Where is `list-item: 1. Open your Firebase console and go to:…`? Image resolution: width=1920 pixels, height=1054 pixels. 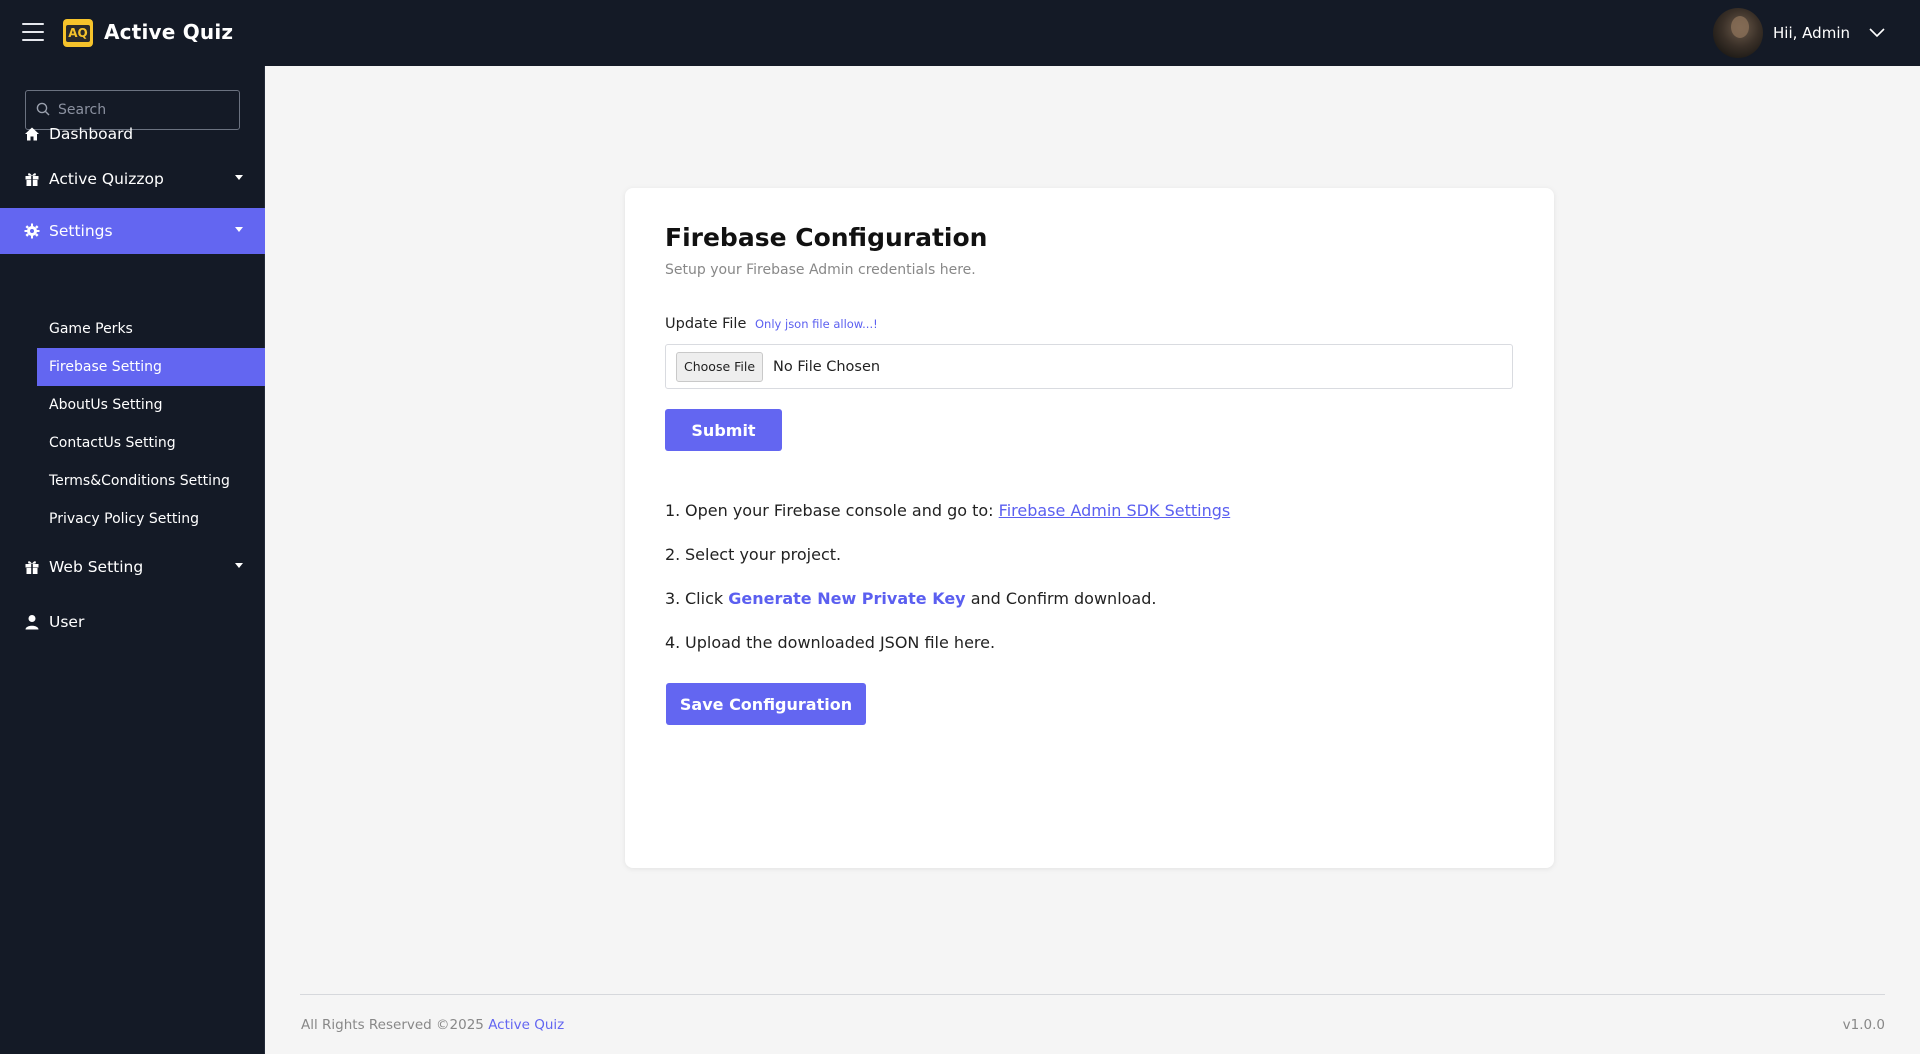 list-item: 1. Open your Firebase console and go to:… is located at coordinates (947, 510).